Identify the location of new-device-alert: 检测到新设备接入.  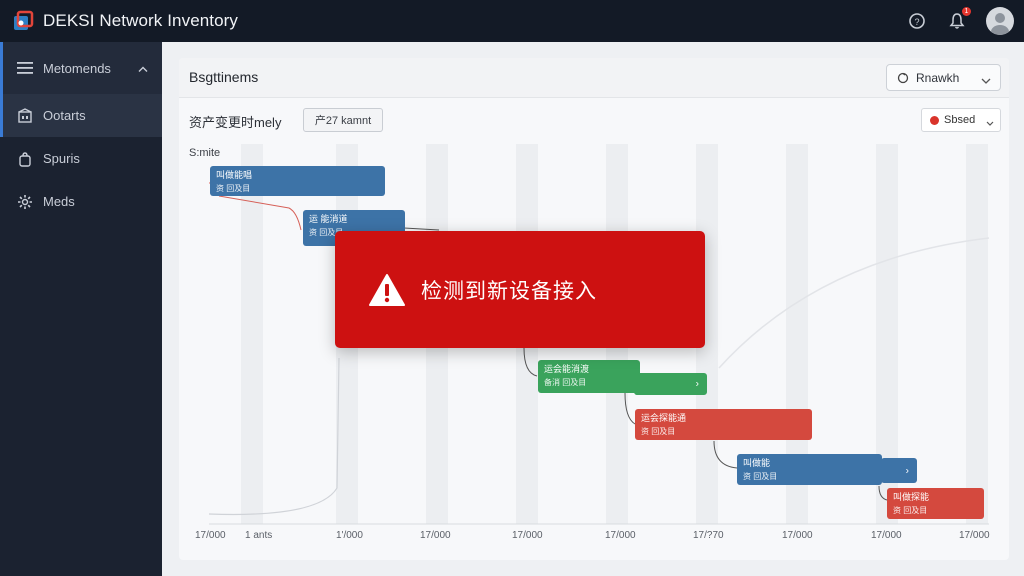
(520, 289).